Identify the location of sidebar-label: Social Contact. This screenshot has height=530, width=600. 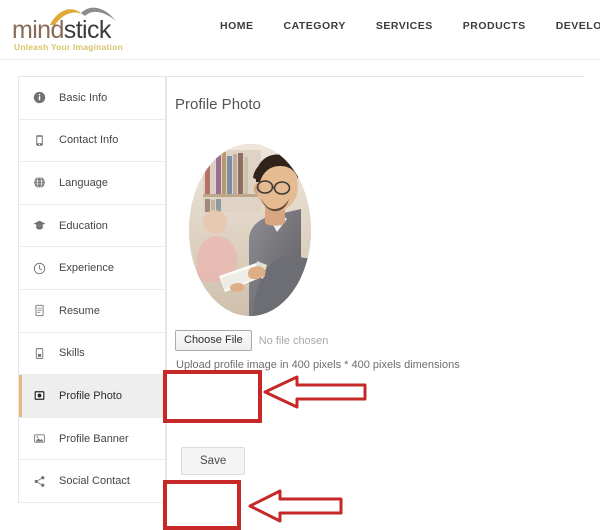
(94, 481).